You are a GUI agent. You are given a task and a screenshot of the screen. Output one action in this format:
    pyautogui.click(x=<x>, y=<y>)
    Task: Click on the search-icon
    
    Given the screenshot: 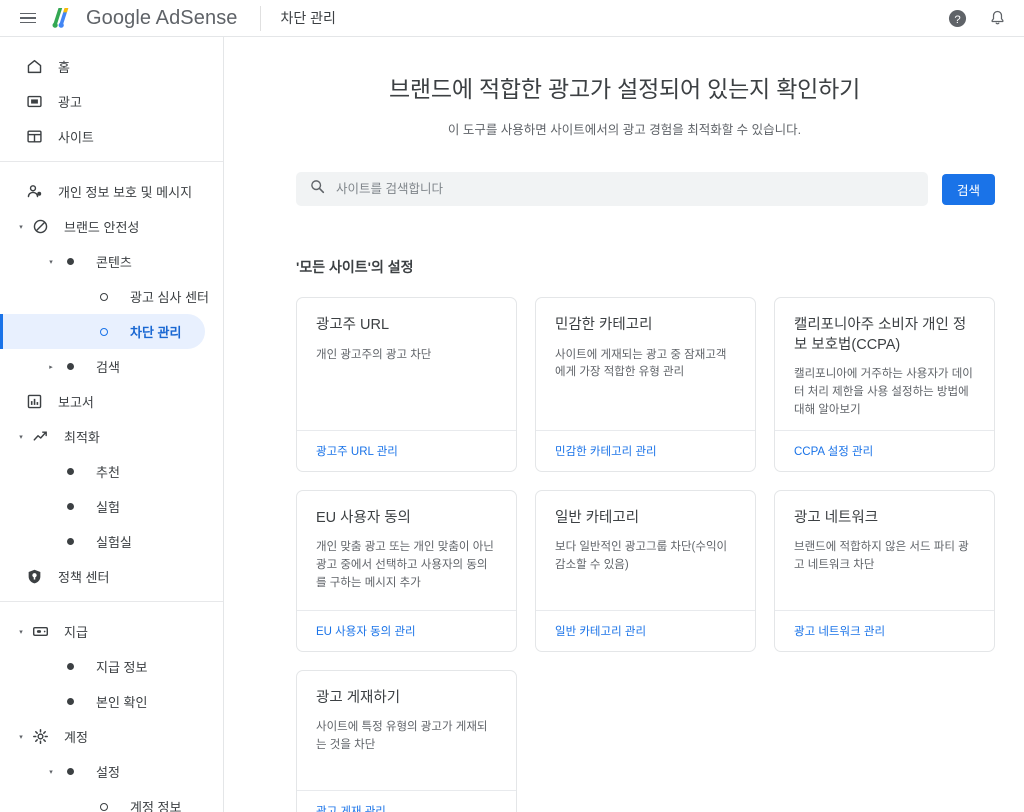 What is the action you would take?
    pyautogui.click(x=317, y=189)
    